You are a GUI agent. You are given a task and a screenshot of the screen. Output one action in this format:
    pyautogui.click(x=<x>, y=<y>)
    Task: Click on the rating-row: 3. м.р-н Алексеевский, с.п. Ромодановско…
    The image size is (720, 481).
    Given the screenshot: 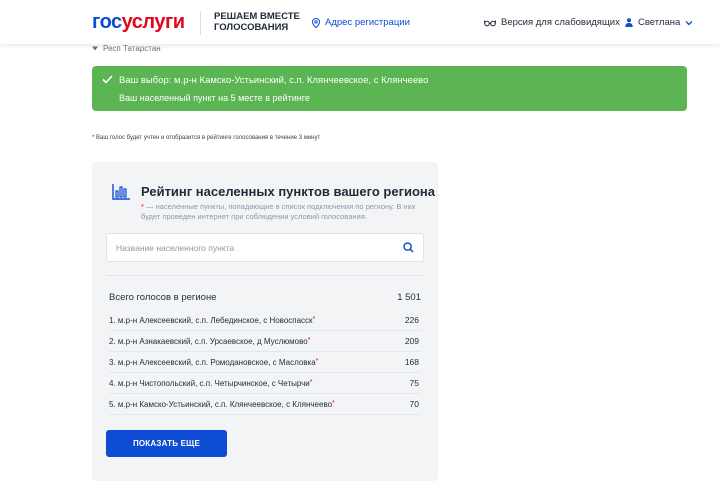 What is the action you would take?
    pyautogui.click(x=265, y=362)
    